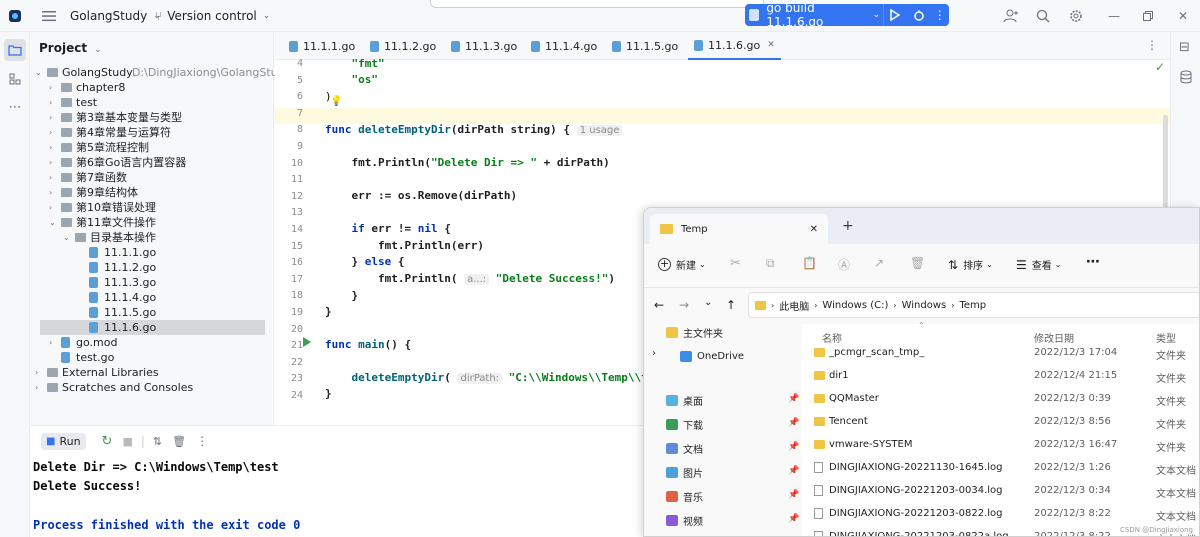 The height and width of the screenshot is (537, 1200). Describe the element at coordinates (1000, 422) in the screenshot. I see `file-row: Tencent 2022/12/3 8:56 文件夹` at that location.